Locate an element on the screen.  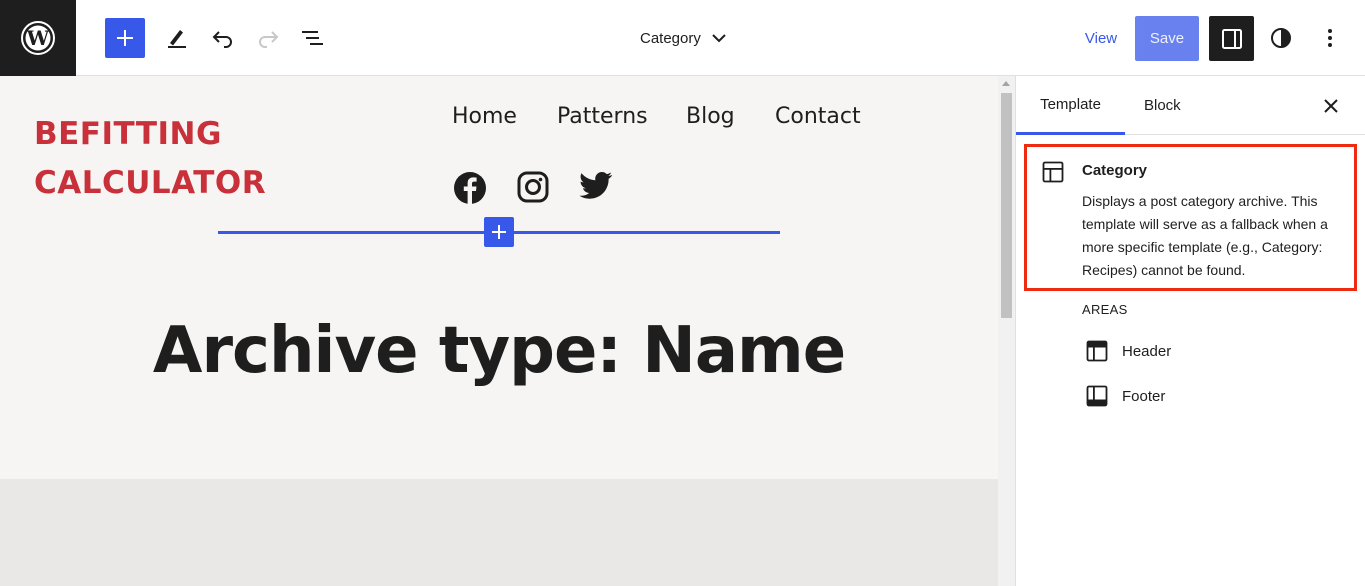
undo-button is located at coordinates (223, 38).